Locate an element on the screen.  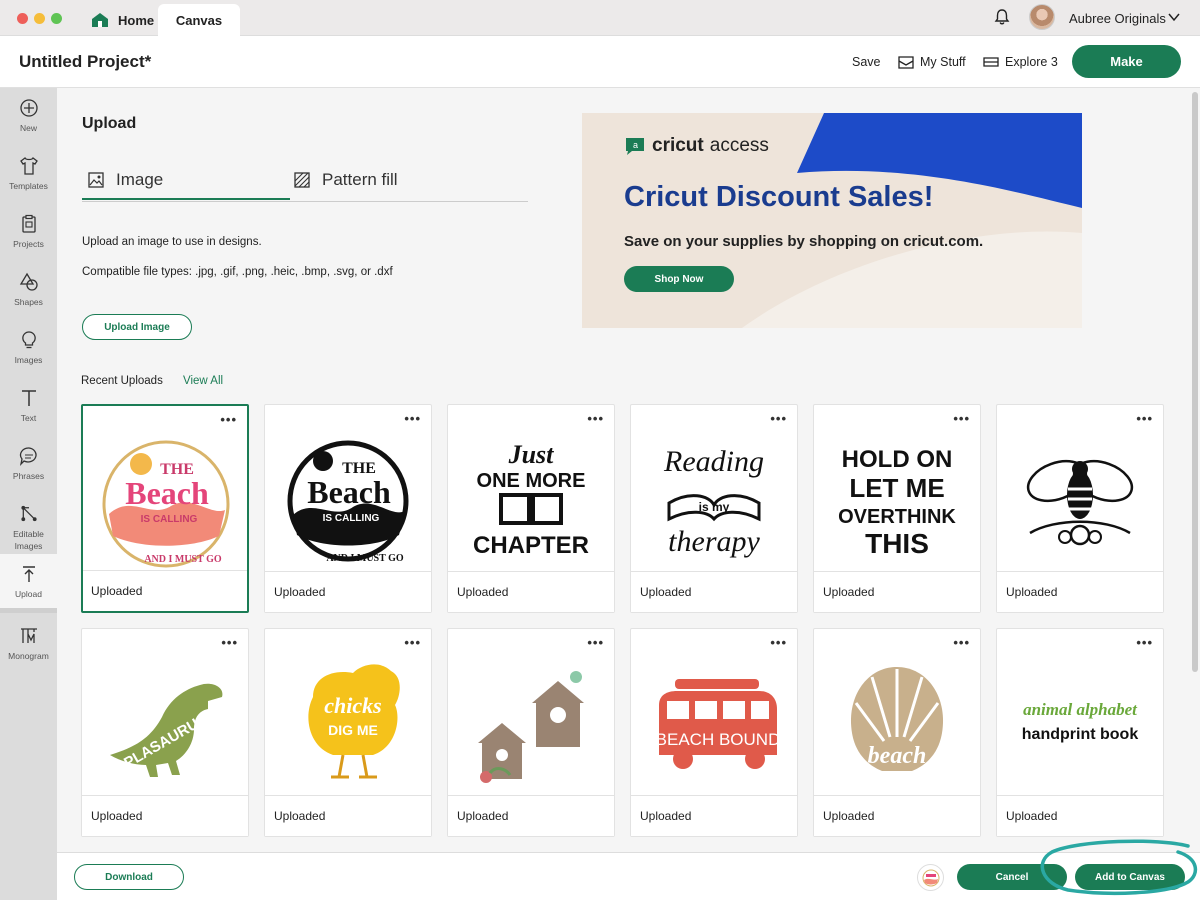
rail-label: Projects is located at coordinates (28, 244).